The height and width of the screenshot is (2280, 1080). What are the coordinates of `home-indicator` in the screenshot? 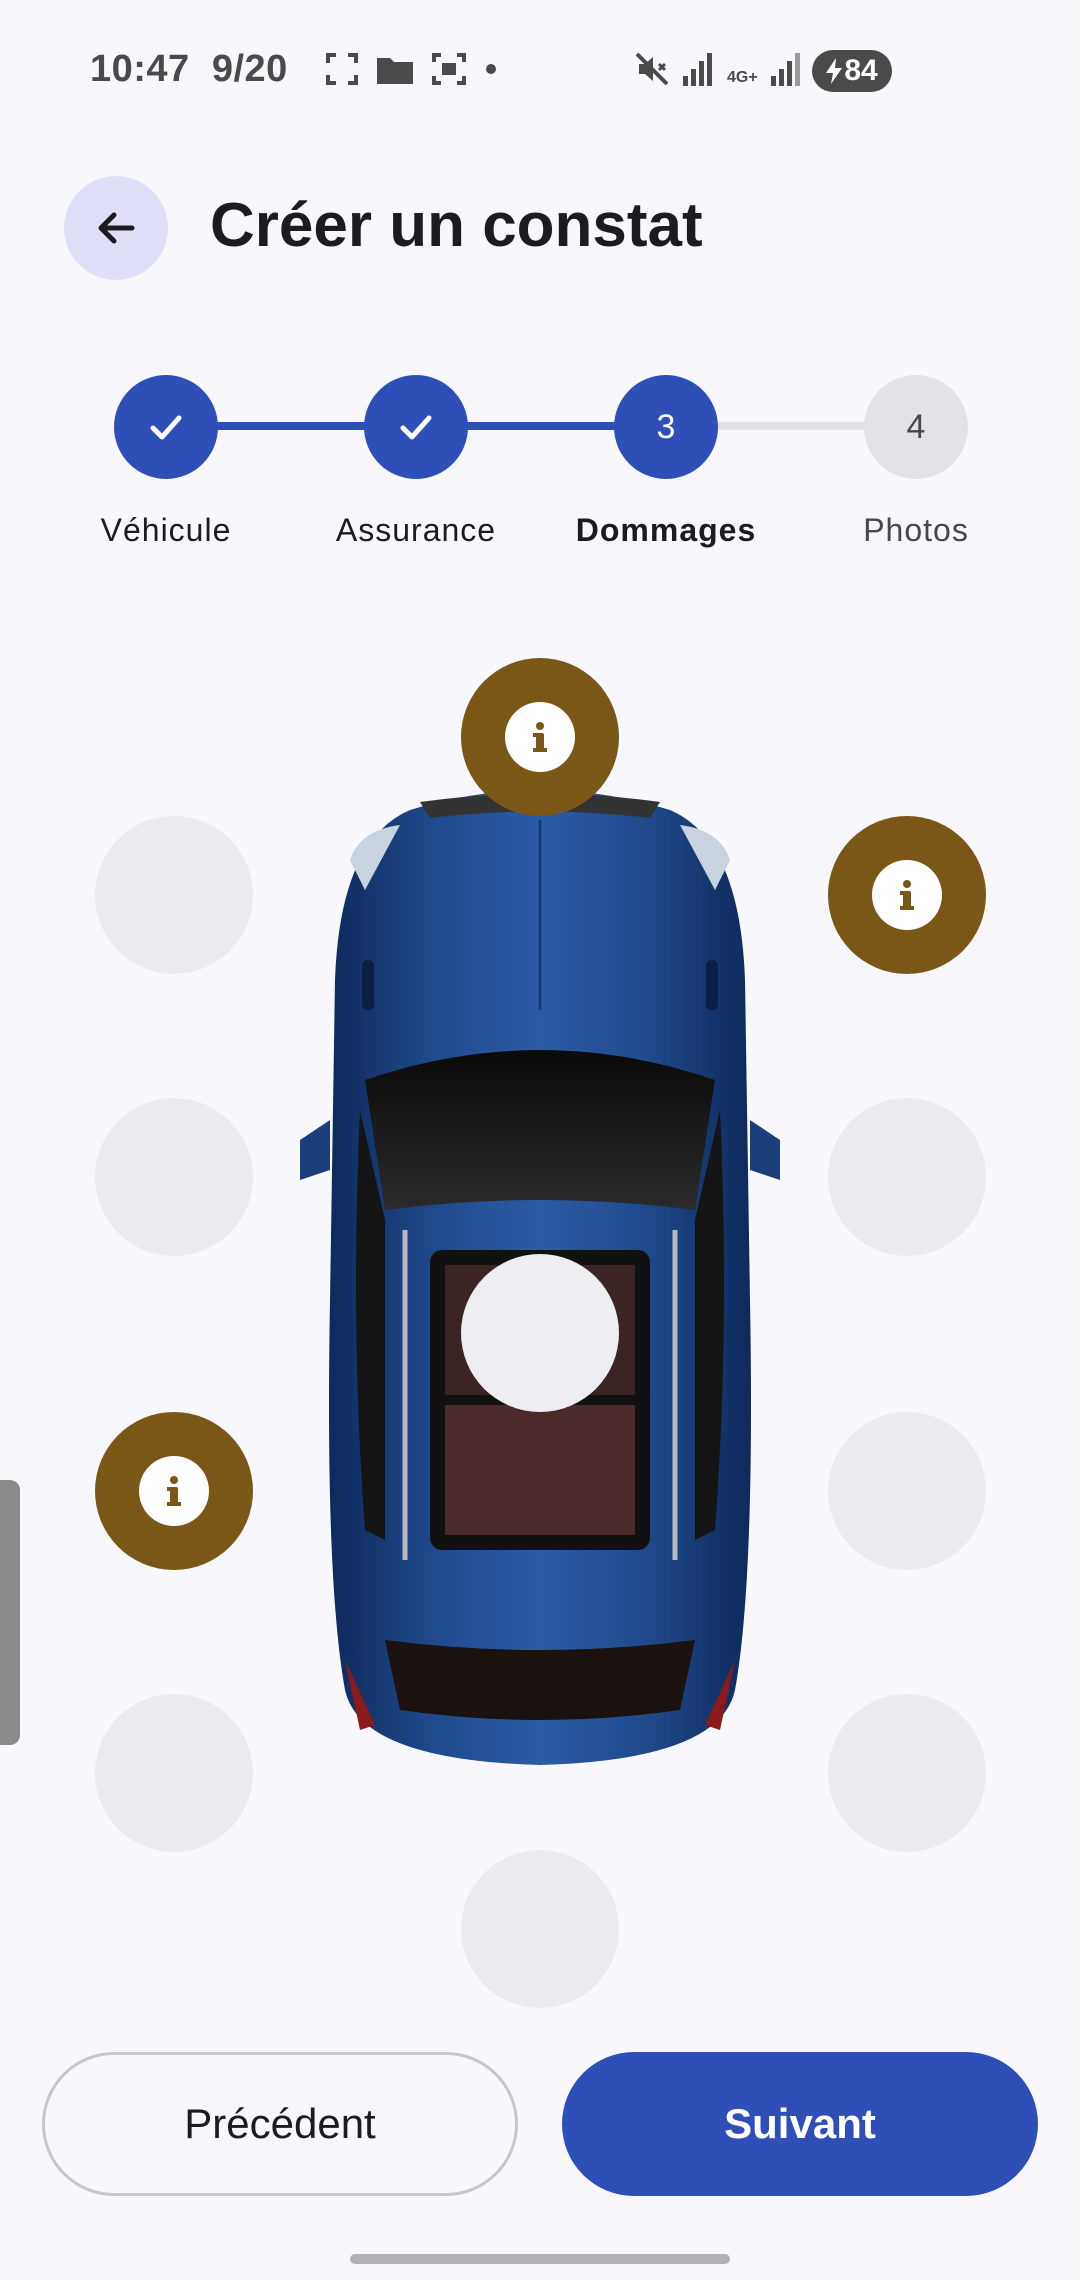 It's located at (540, 2259).